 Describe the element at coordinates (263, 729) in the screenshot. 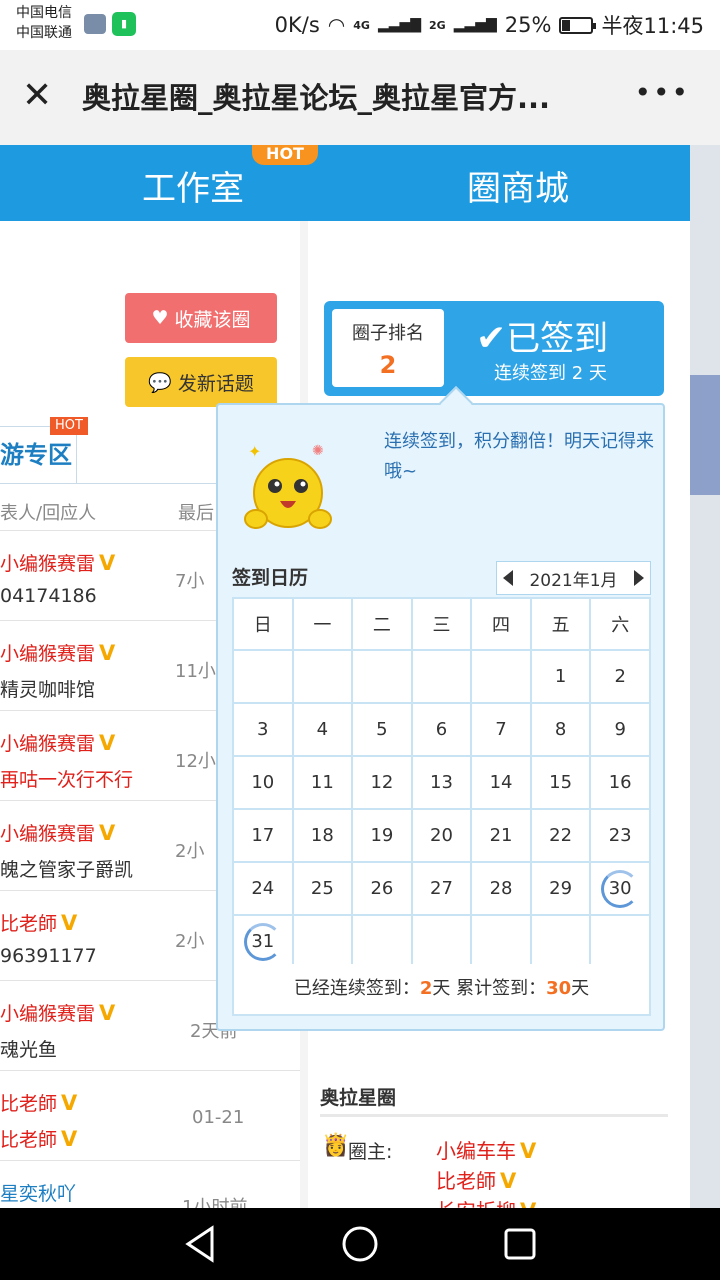

I see `calendar-day: 3` at that location.